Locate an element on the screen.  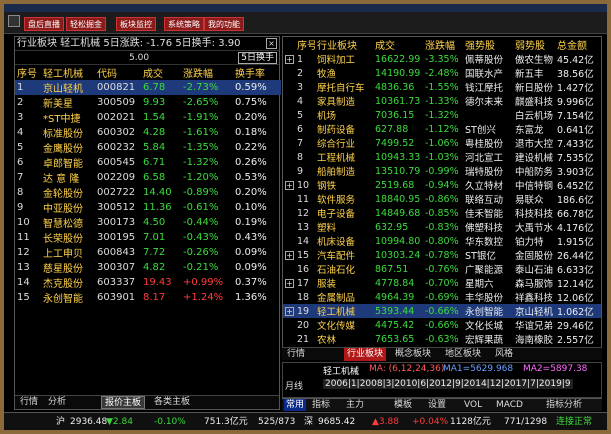
summary-value: 5.00 is located at coordinates (139, 58).